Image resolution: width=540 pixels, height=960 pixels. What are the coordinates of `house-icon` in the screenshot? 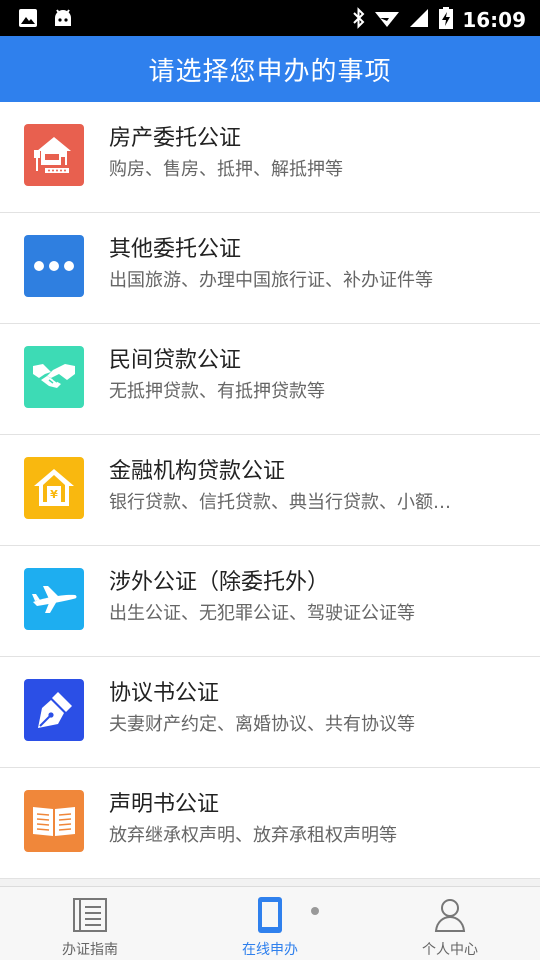 It's located at (52, 155).